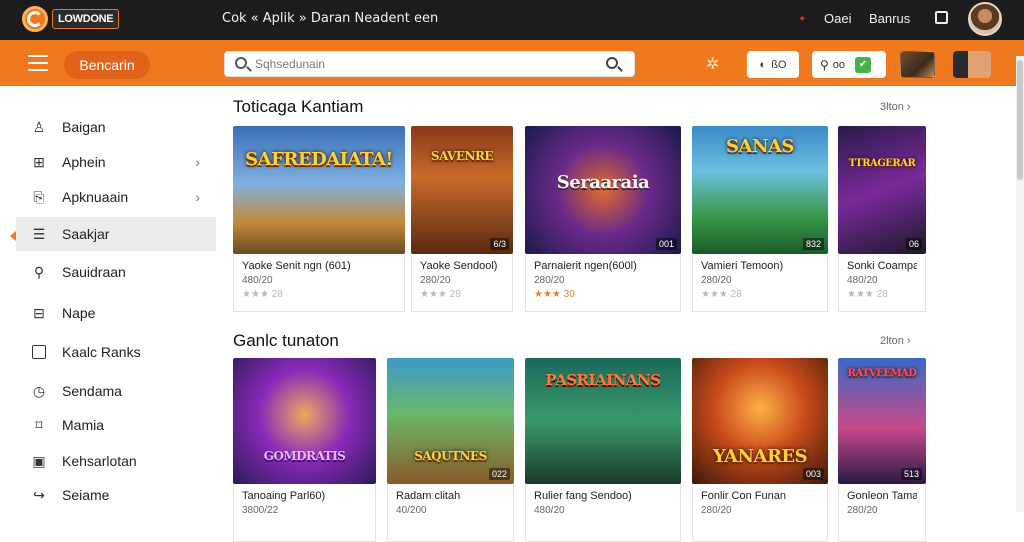 This screenshot has height=542, width=1024. I want to click on window-title: Cok « Aplik » Daran Neadent een, so click(330, 18).